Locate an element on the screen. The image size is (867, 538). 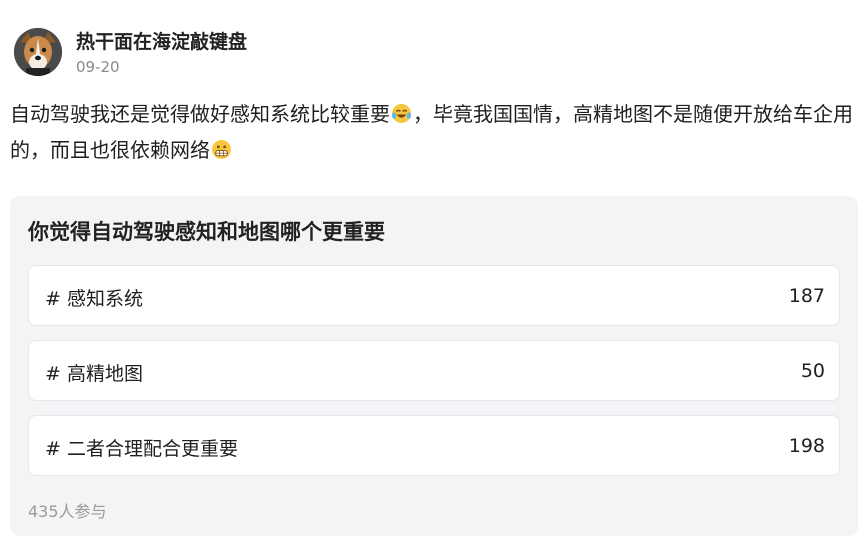
poll-option-label: # 高精地图 is located at coordinates (94, 374).